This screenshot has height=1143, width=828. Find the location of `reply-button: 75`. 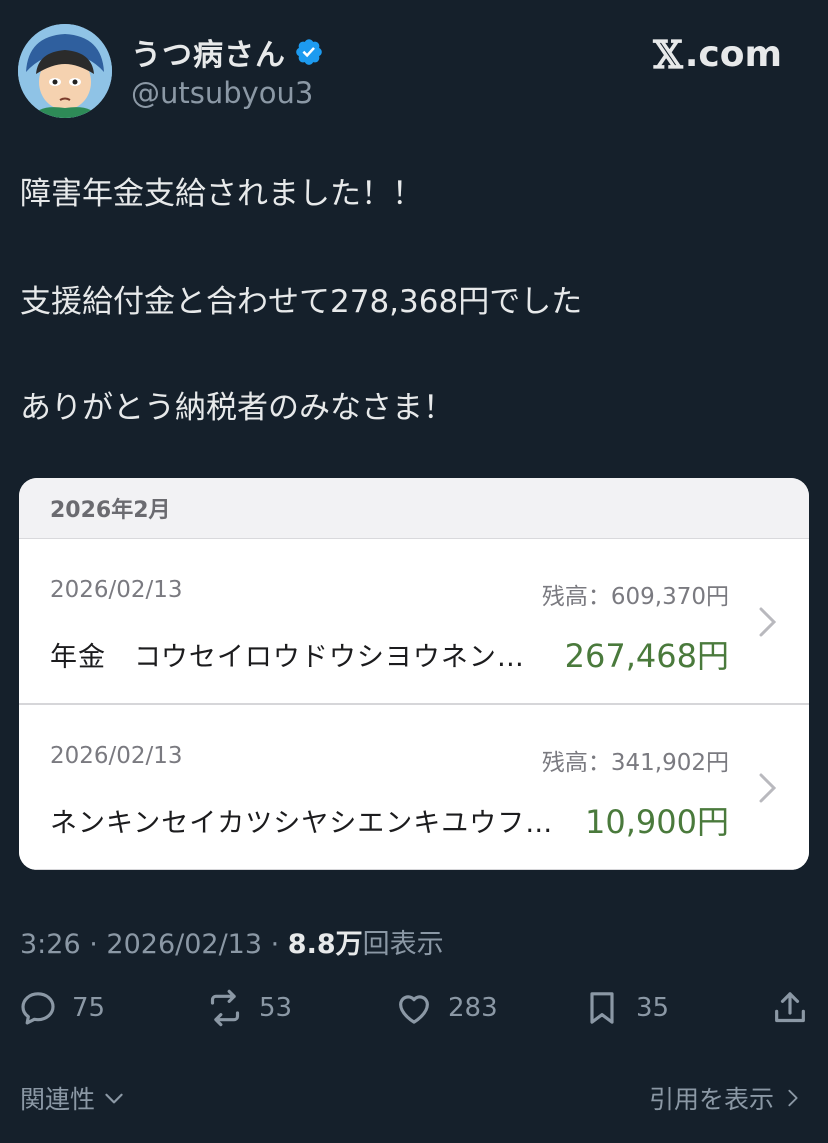

reply-button: 75 is located at coordinates (61, 1008).